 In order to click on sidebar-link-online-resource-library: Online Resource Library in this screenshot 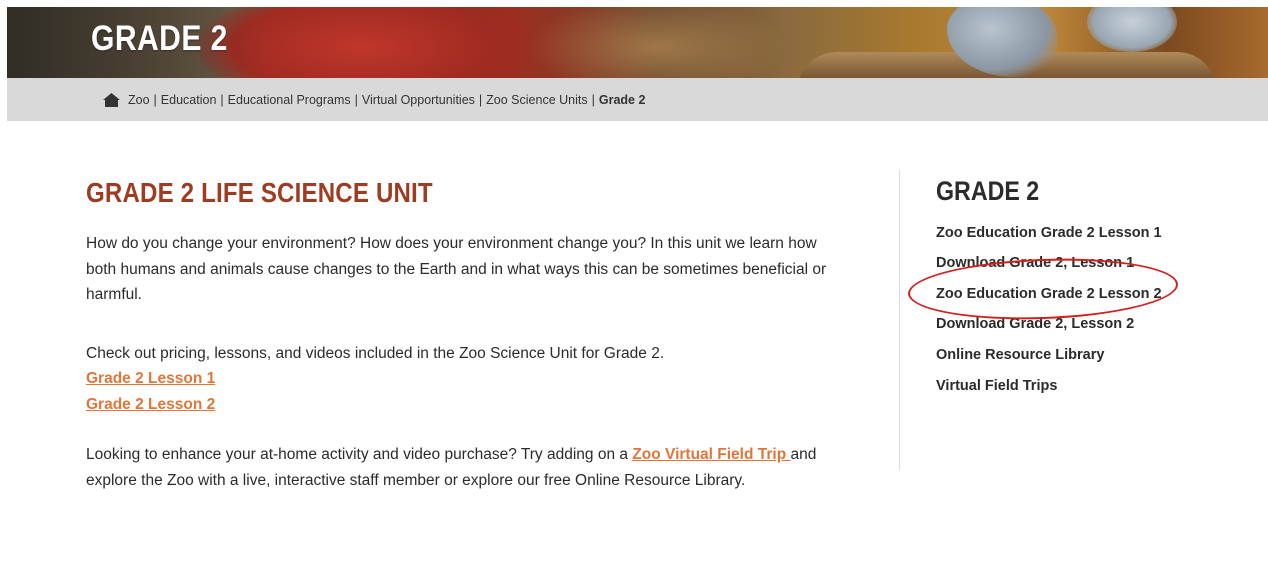, I will do `click(1056, 355)`.